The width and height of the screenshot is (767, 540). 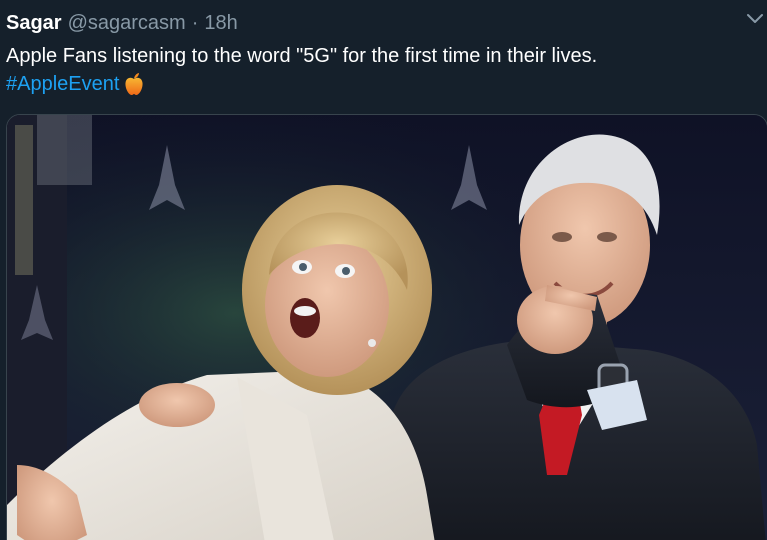 What do you see at coordinates (62, 84) in the screenshot?
I see `hashtag-link: #AppleEvent` at bounding box center [62, 84].